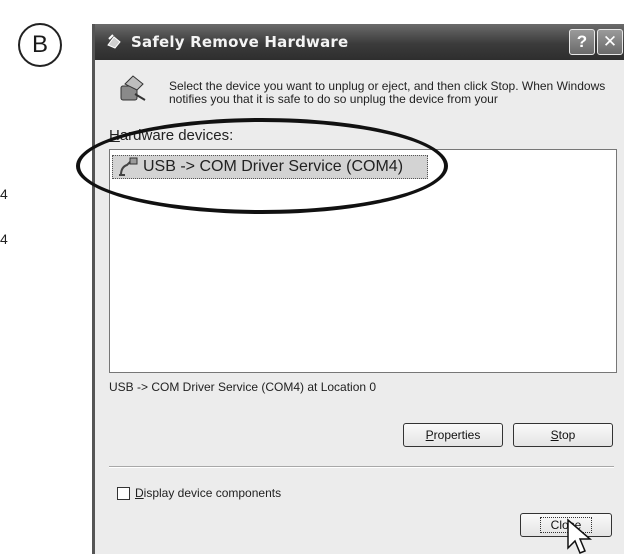  Describe the element at coordinates (580, 536) in the screenshot. I see `mouse-pointer-icon` at that location.